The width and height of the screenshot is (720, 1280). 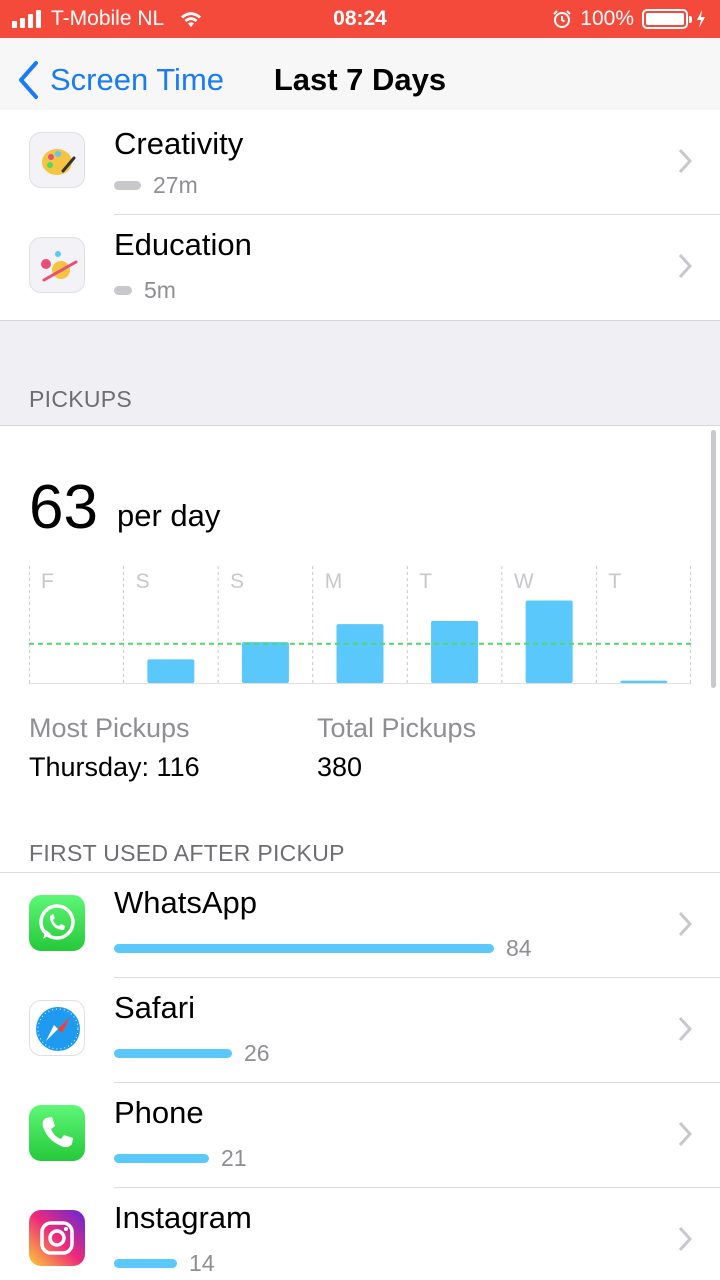 What do you see at coordinates (562, 19) in the screenshot?
I see `alarm-icon` at bounding box center [562, 19].